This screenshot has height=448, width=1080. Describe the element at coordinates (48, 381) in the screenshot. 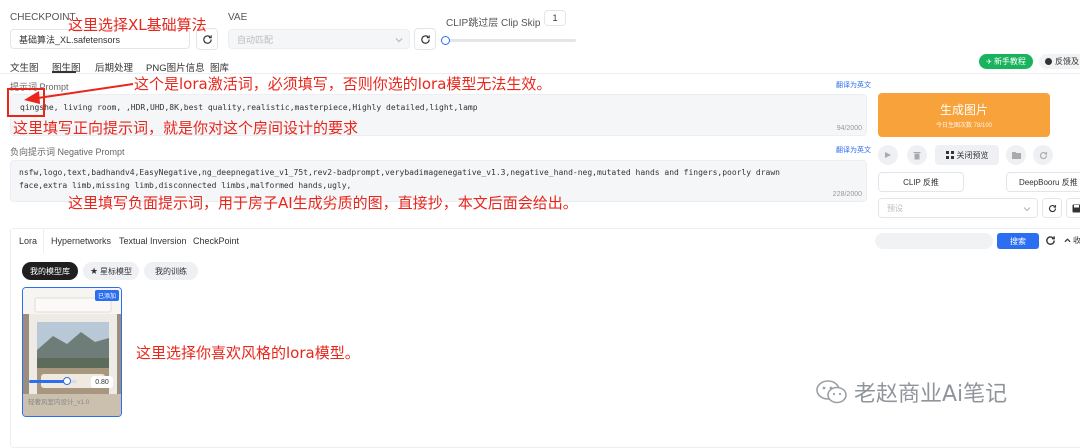

I see `weight-slider-fill` at that location.